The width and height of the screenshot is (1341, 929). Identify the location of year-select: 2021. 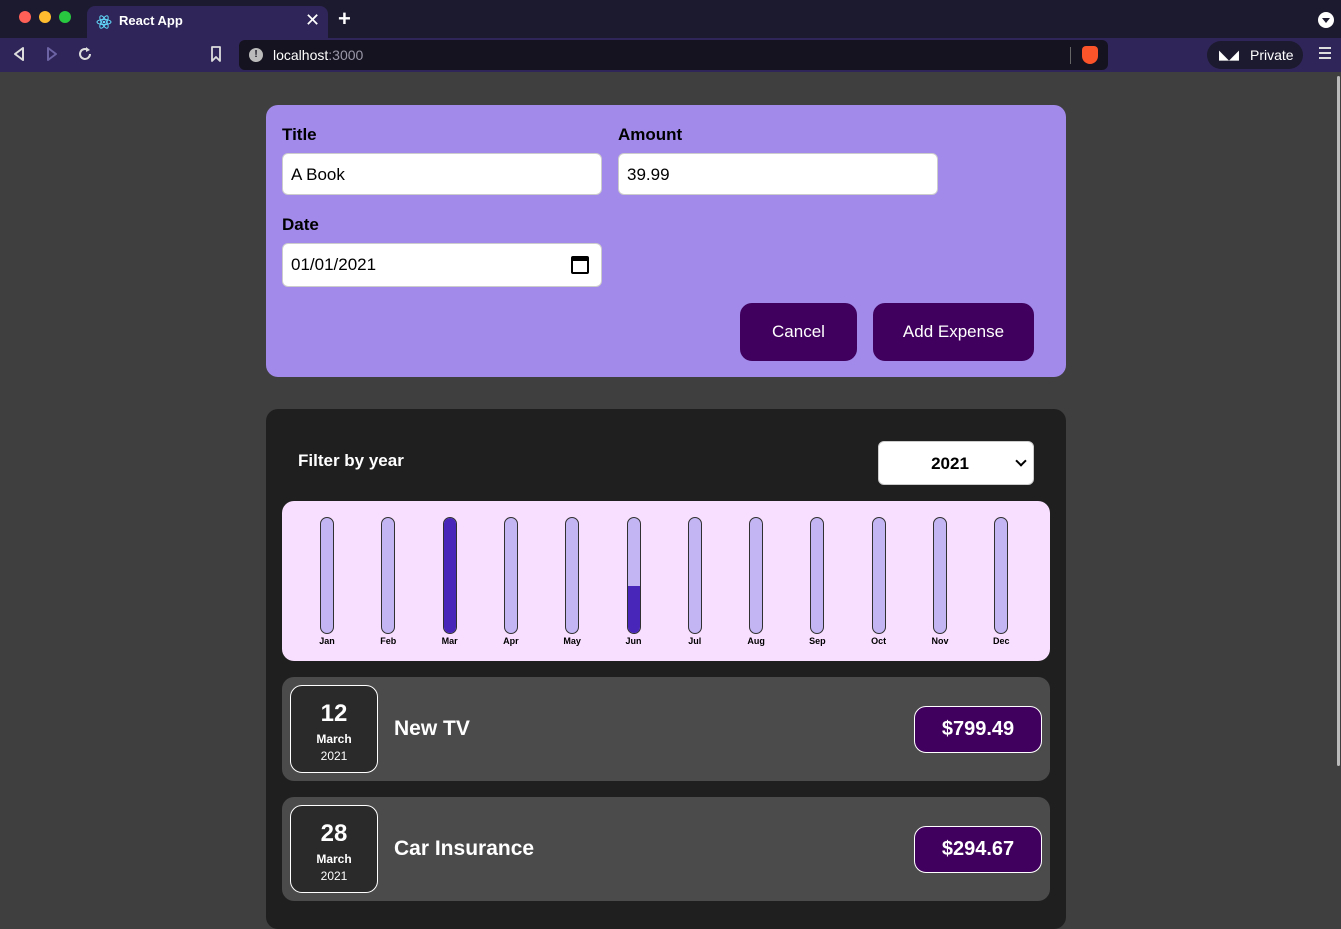
(956, 463).